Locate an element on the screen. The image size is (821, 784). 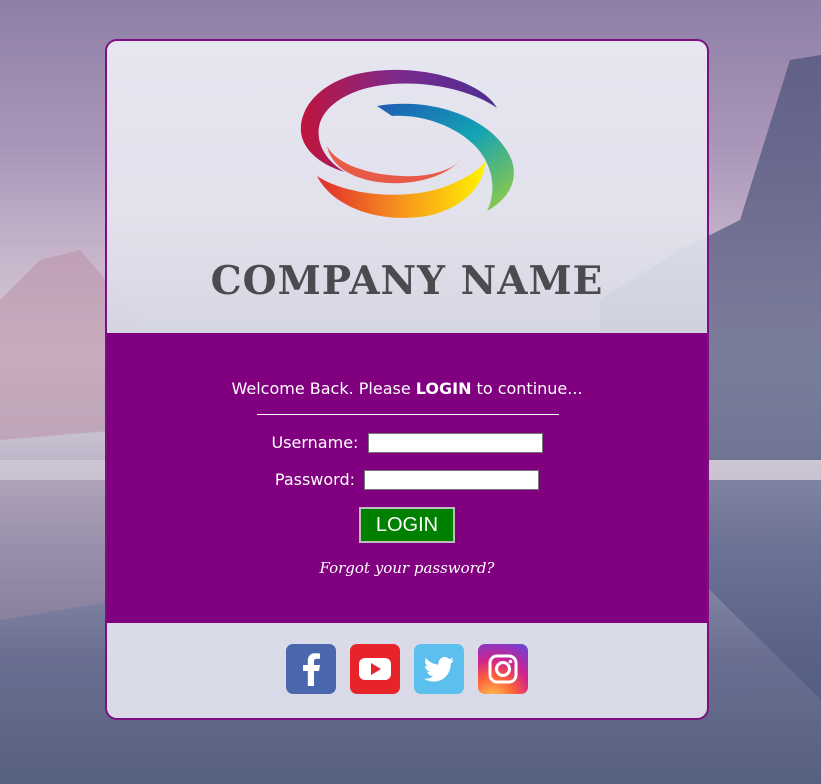
username-row: Username: is located at coordinates (407, 442).